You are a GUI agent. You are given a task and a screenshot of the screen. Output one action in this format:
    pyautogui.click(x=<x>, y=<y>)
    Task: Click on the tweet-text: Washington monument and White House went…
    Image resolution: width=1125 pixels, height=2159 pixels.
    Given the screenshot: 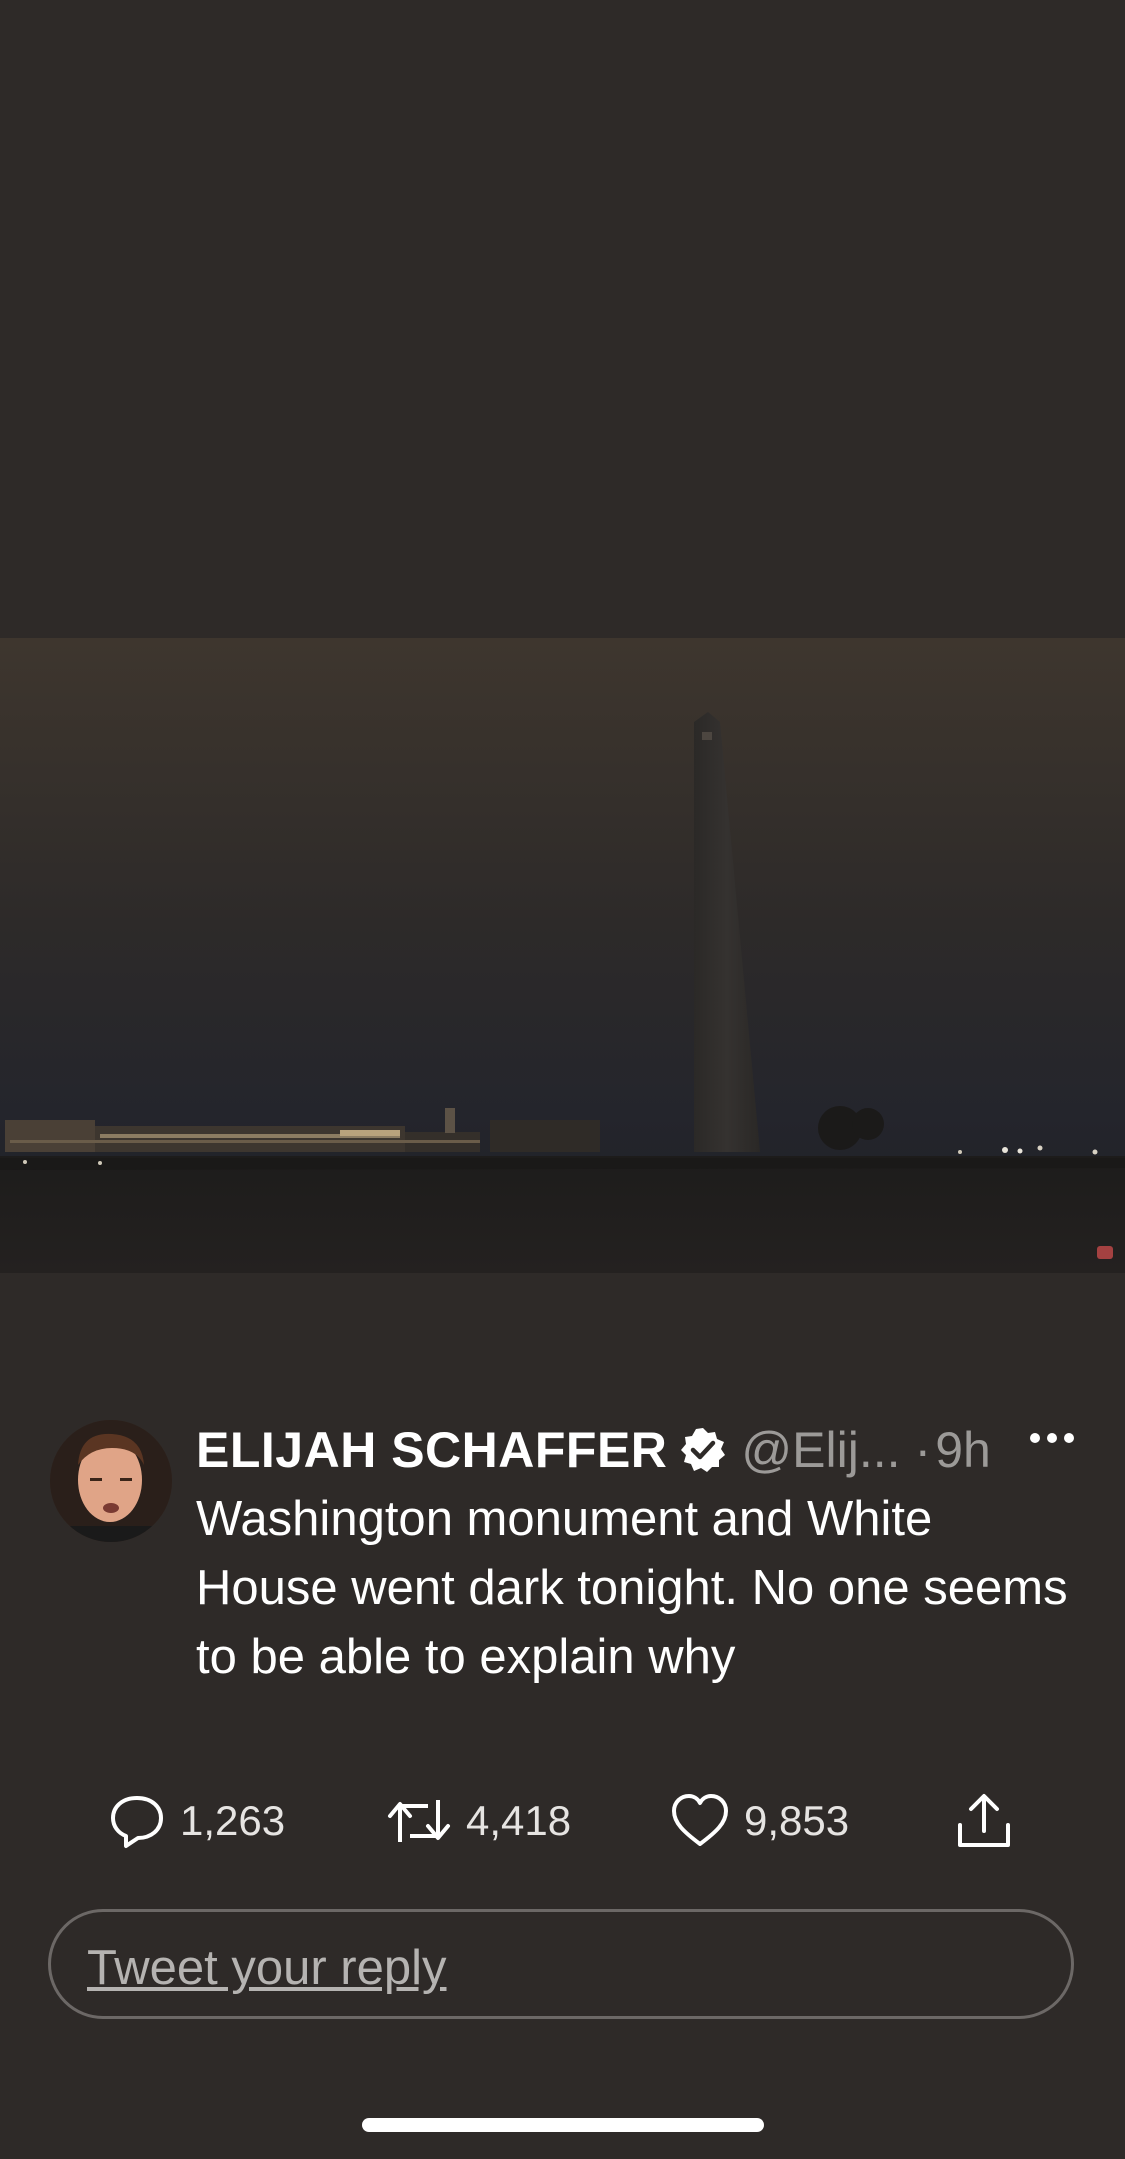 What is the action you would take?
    pyautogui.click(x=632, y=1588)
    